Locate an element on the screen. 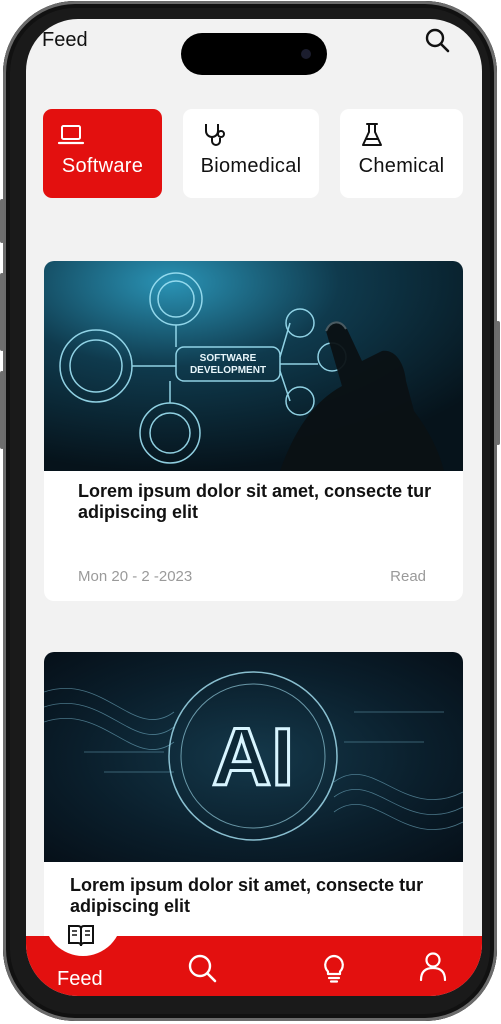  nav-item-feed: Feed is located at coordinates (80, 979).